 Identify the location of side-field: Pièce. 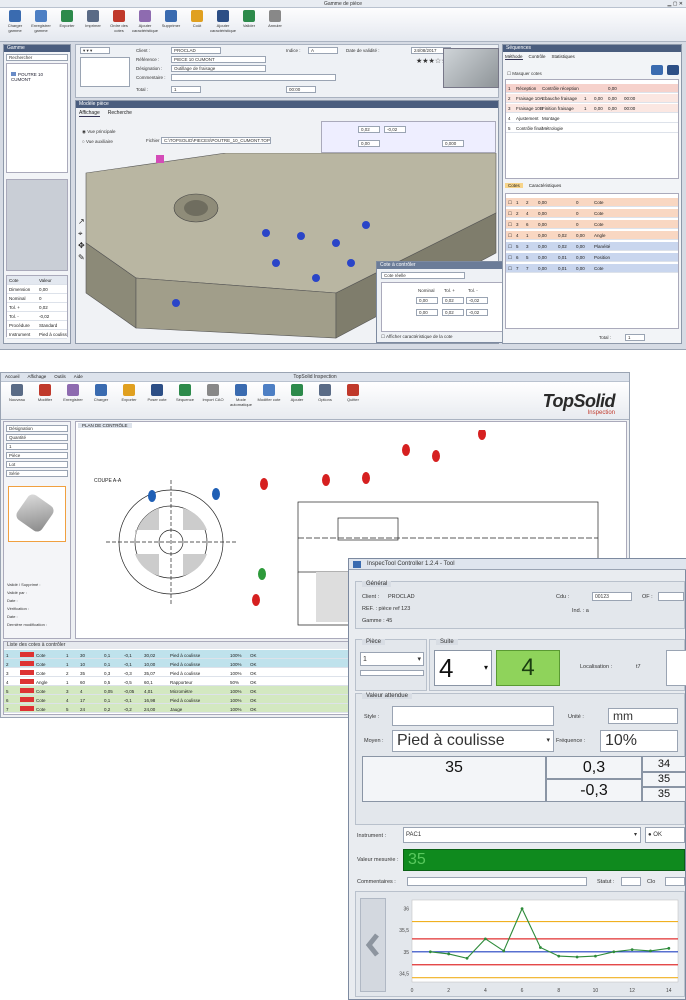
(37, 455).